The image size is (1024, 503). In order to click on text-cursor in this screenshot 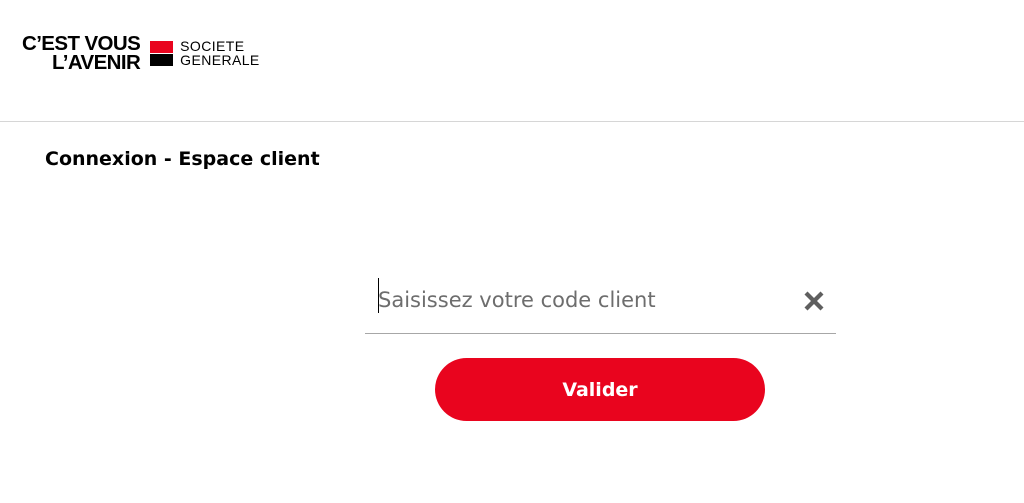, I will do `click(378, 295)`.